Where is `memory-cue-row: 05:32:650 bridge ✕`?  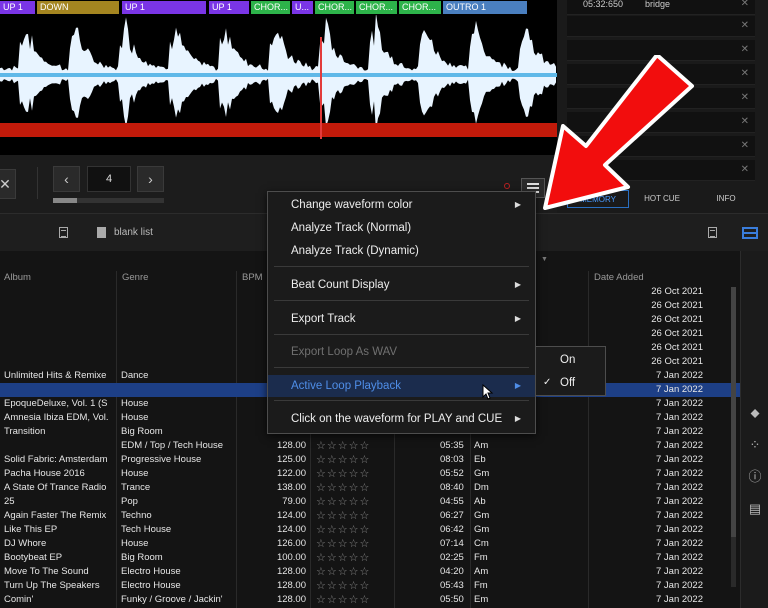
memory-cue-row: 05:32:650 bridge ✕ is located at coordinates (661, 7).